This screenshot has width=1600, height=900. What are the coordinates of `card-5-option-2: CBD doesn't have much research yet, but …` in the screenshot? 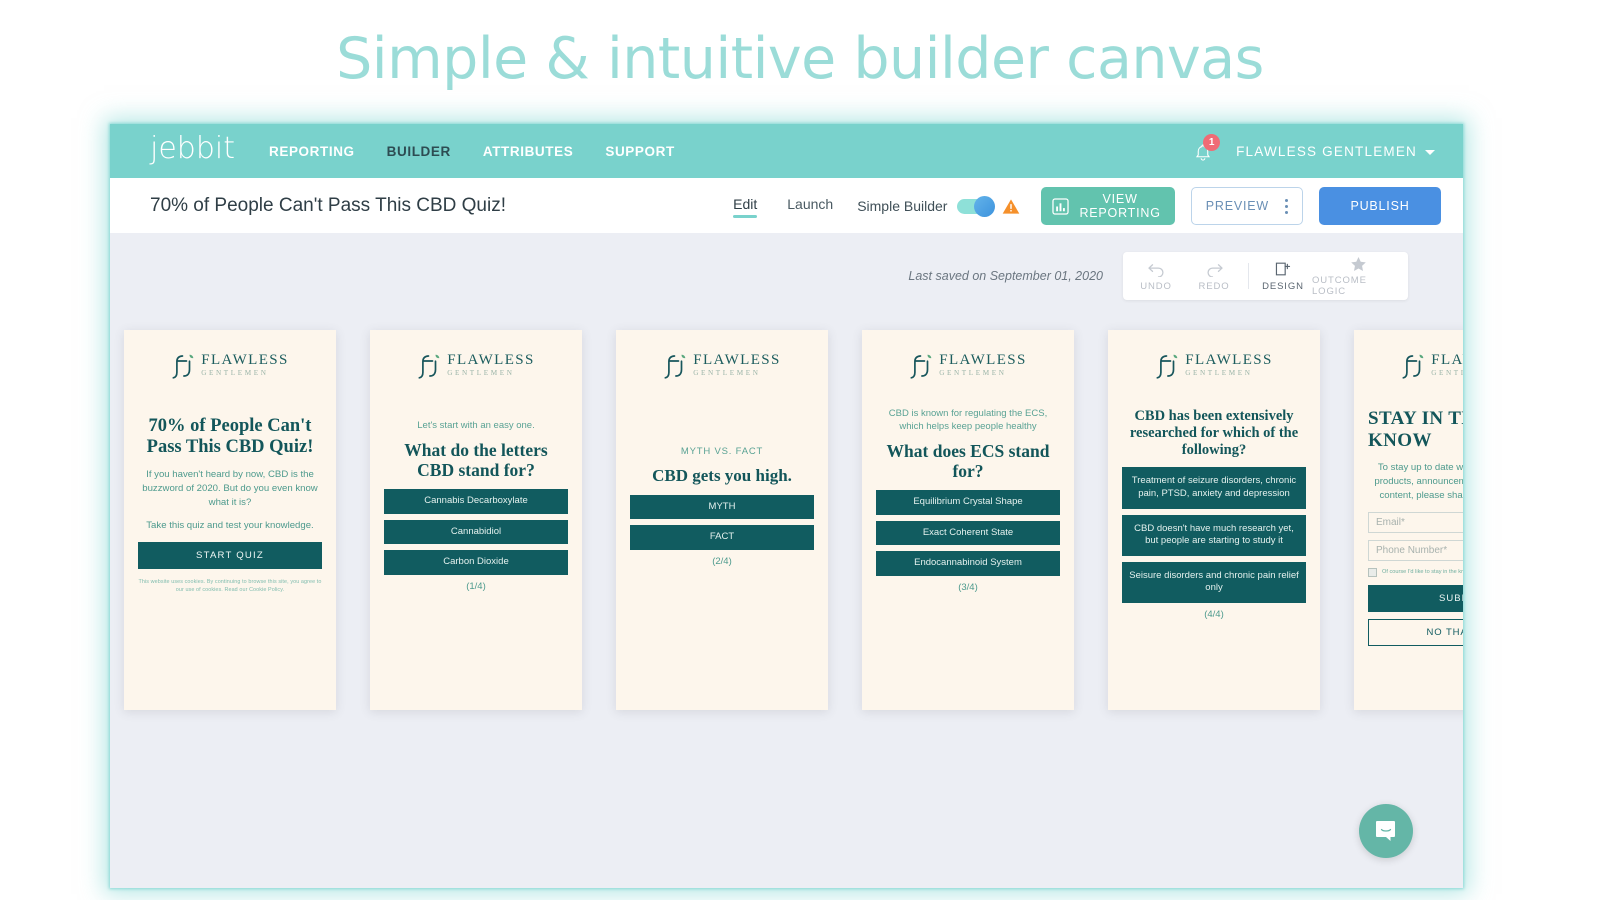 It's located at (1214, 535).